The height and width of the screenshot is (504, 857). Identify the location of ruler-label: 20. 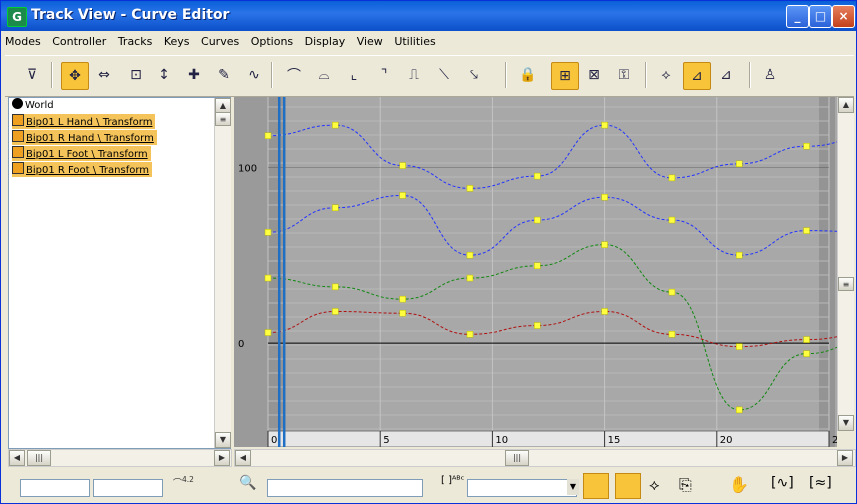
(726, 440).